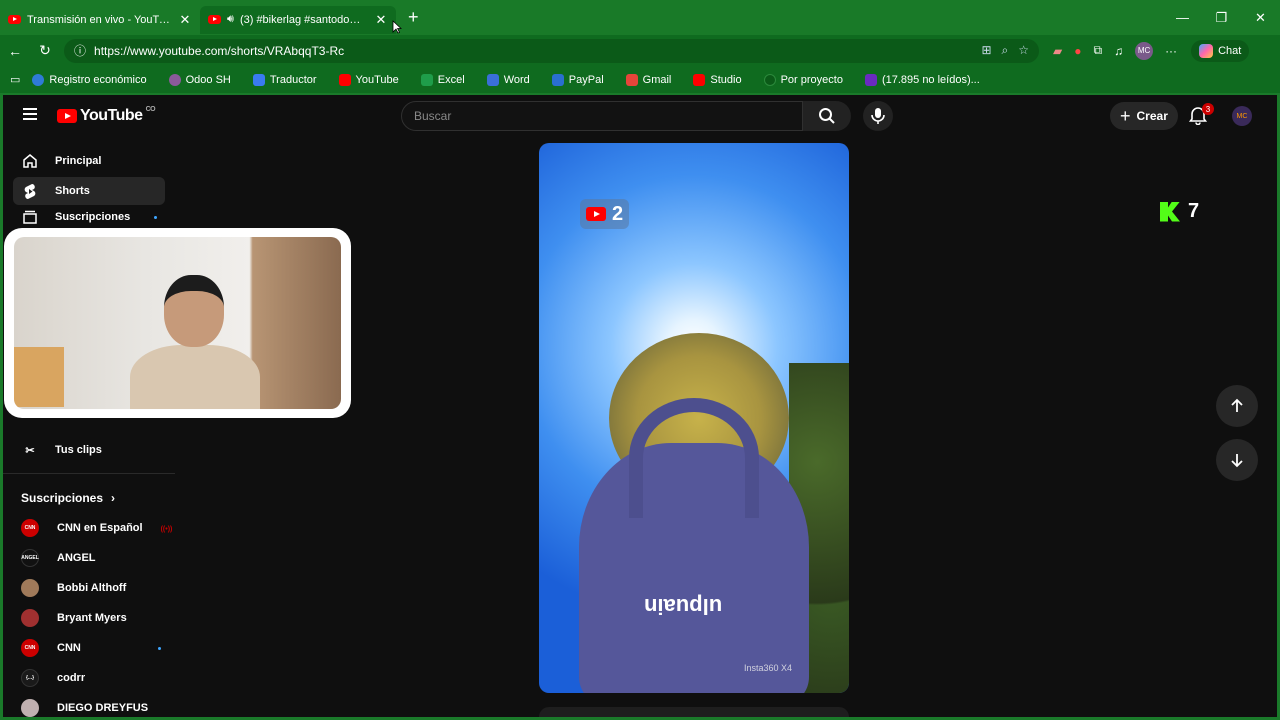 This screenshot has width=1280, height=720. Describe the element at coordinates (803, 79) in the screenshot. I see `bookmark-item: Por proyecto` at that location.